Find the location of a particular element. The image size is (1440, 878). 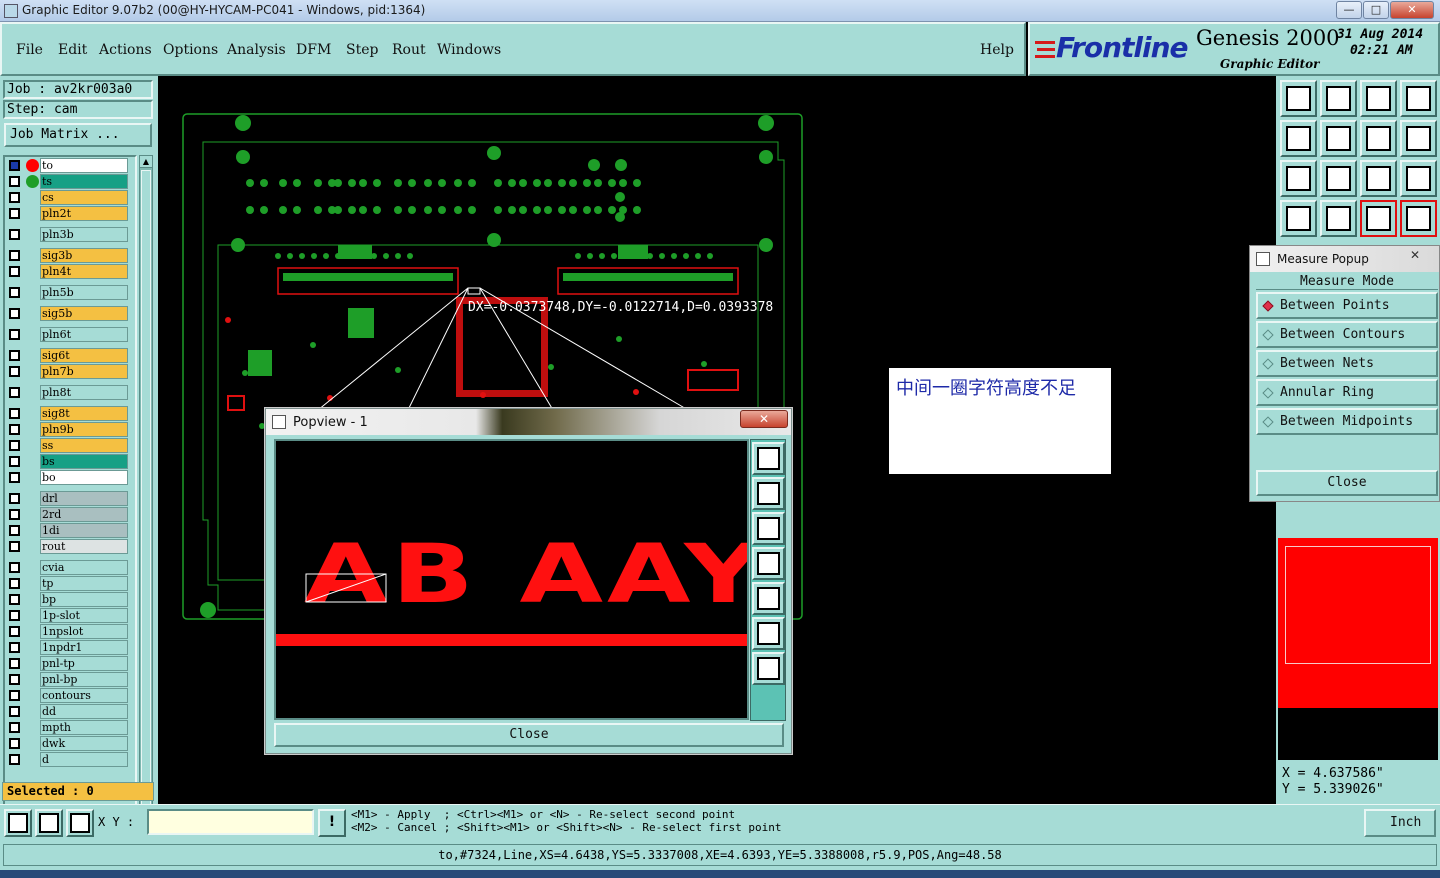

layer-name: contours is located at coordinates (84, 695).